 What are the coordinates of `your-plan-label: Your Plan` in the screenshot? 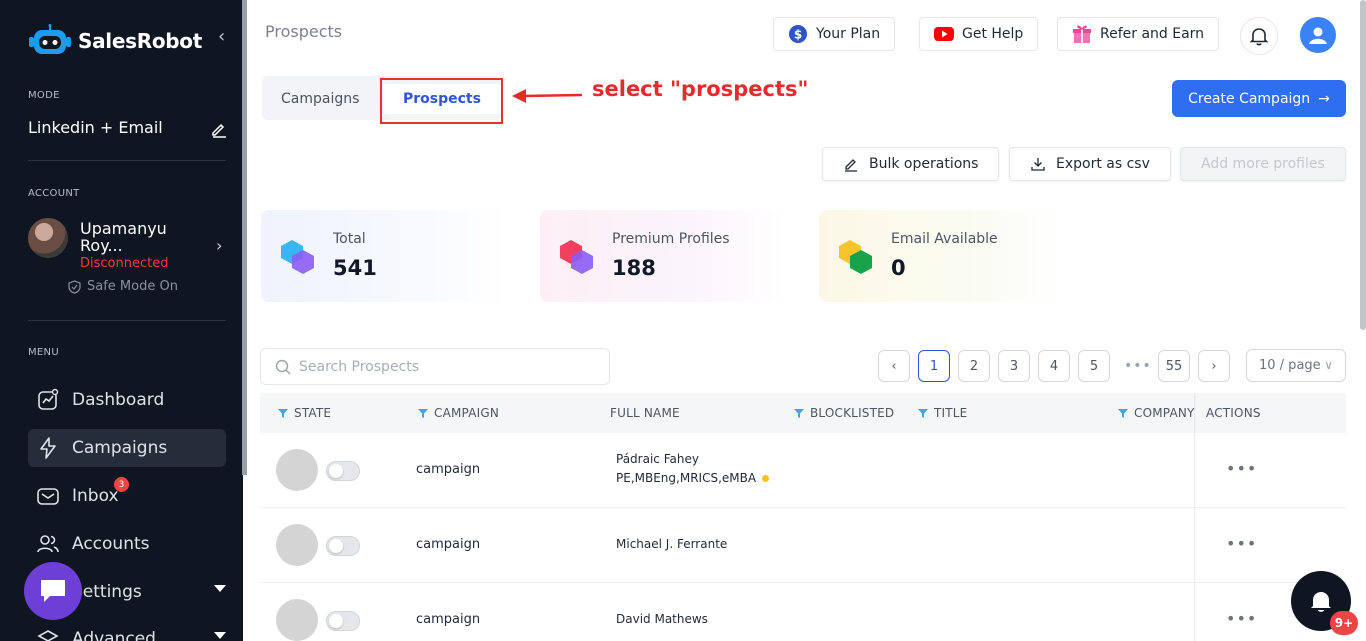 It's located at (848, 34).